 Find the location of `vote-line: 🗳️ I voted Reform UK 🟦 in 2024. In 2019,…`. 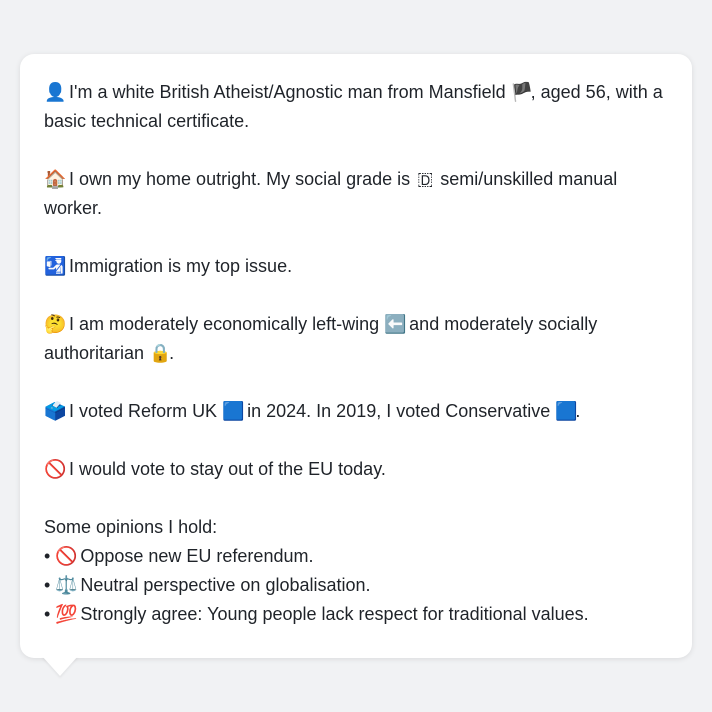

vote-line: 🗳️ I voted Reform UK 🟦 in 2024. In 2019,… is located at coordinates (356, 411).